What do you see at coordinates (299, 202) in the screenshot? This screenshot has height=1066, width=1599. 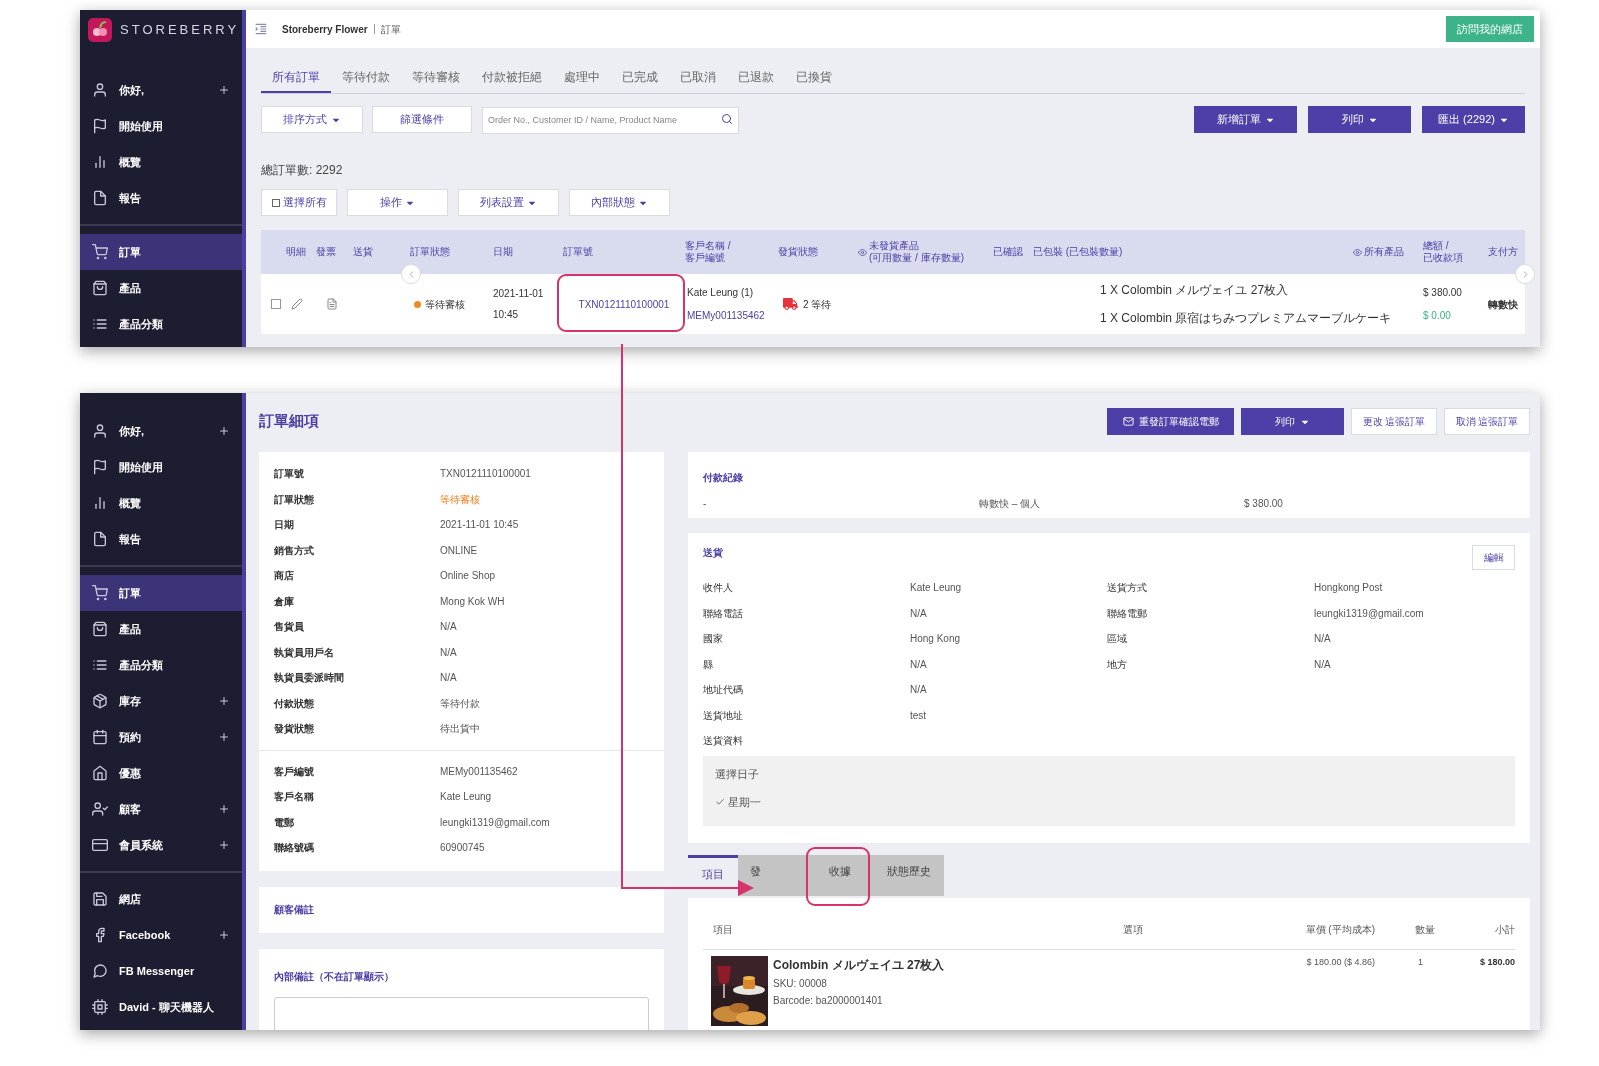 I see `select-all-button: 選擇所有` at bounding box center [299, 202].